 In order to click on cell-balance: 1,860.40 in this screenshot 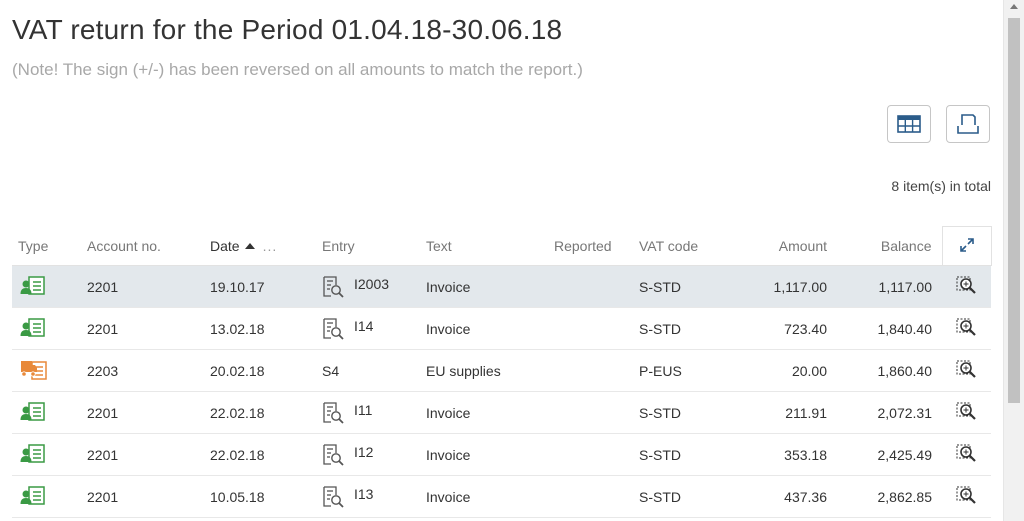, I will do `click(889, 370)`.